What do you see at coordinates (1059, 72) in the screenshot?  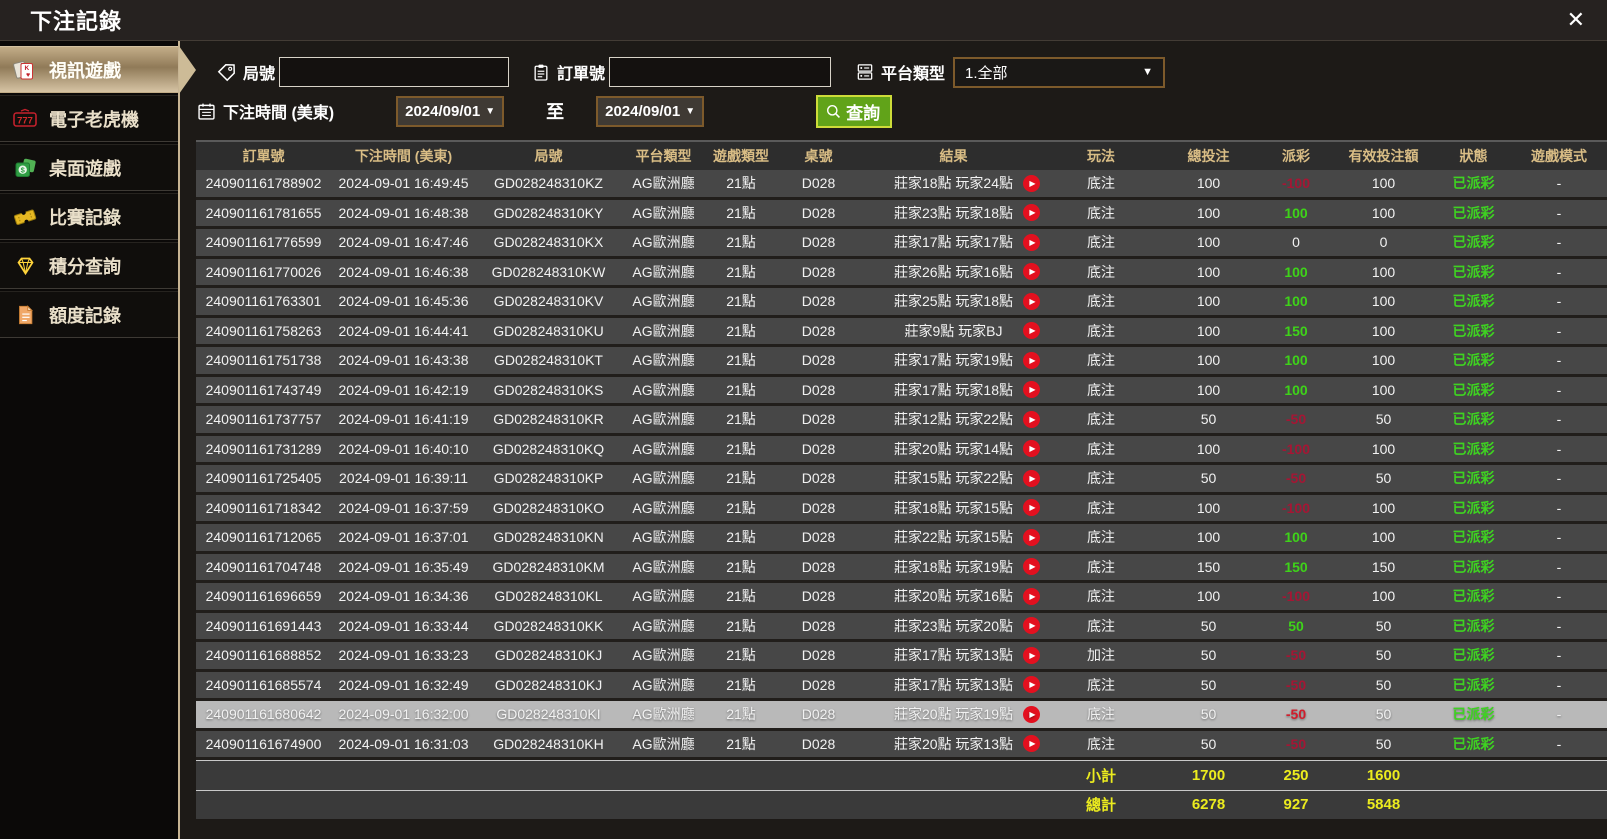 I see `platform-type-select: 1.全部 ▼` at bounding box center [1059, 72].